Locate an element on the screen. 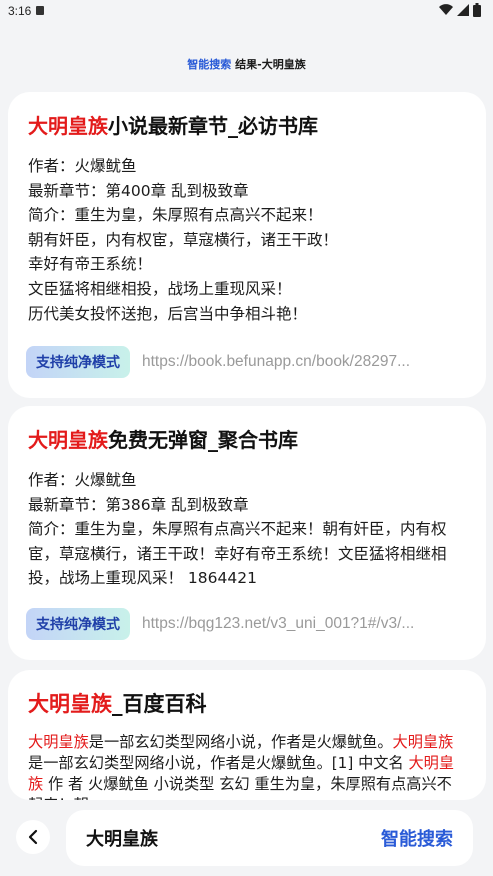  search-input: 大明皇族 is located at coordinates (233, 838).